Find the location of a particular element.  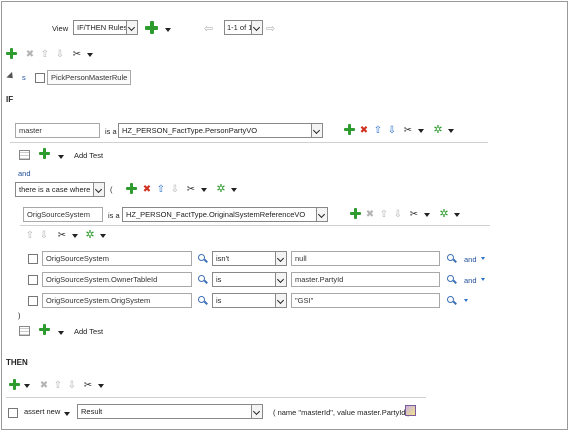

rule-expand-toggle: s is located at coordinates (24, 77).